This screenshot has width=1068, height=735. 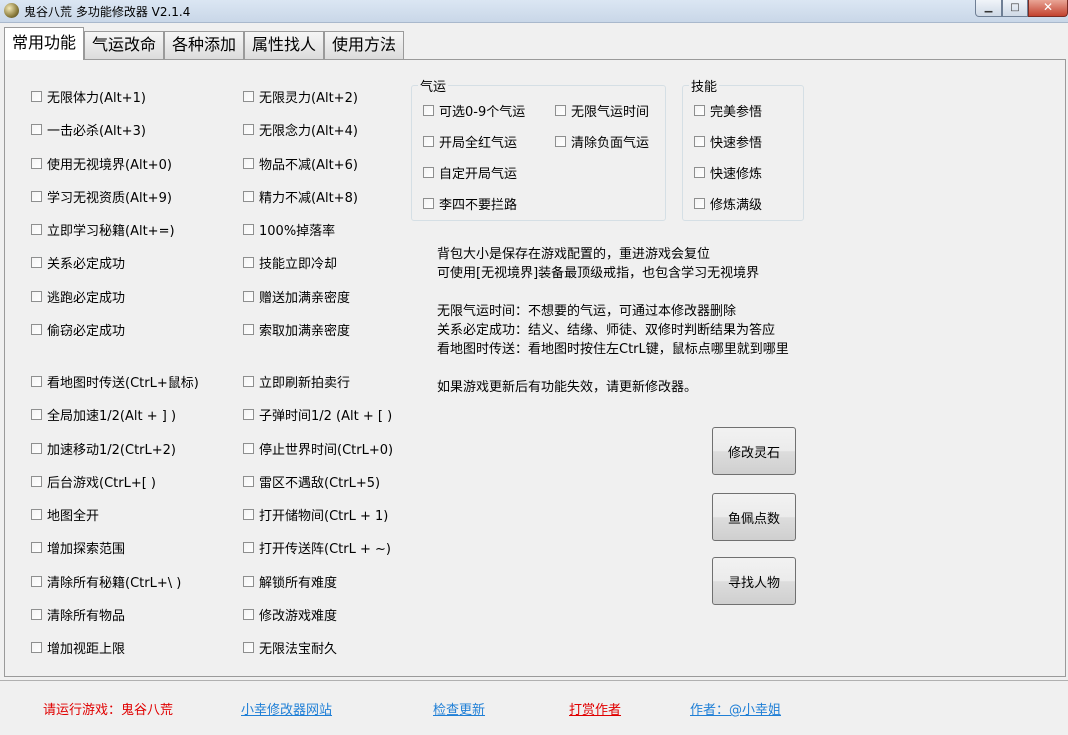 I want to click on checkbox-col1-11: 后台游戏(CtrL+[ ), so click(x=93, y=481).